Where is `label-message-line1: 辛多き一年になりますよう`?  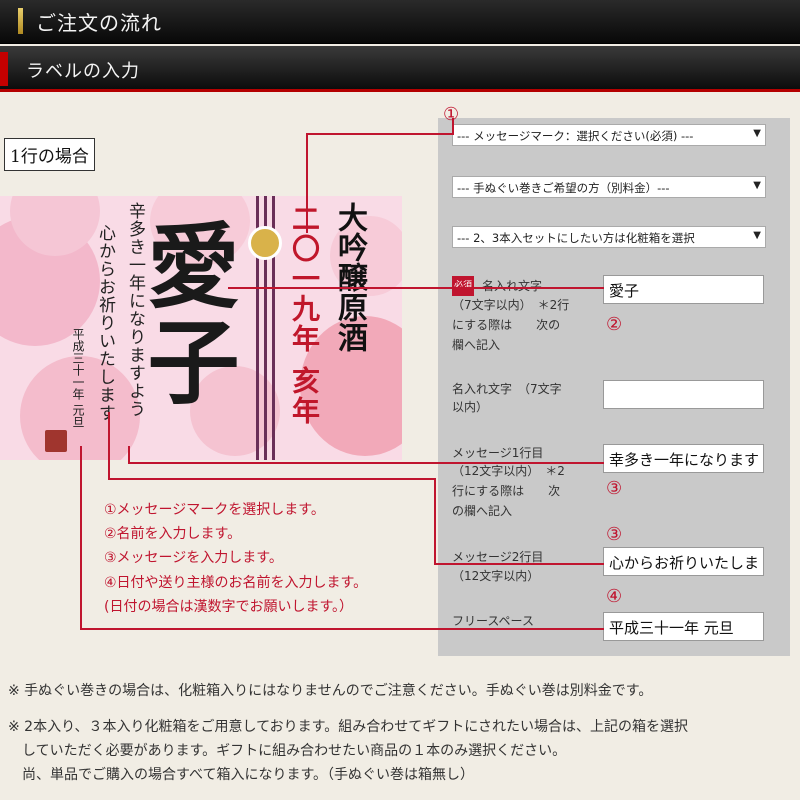
label-message-line1: 辛多き一年になりますよう is located at coordinates (135, 310).